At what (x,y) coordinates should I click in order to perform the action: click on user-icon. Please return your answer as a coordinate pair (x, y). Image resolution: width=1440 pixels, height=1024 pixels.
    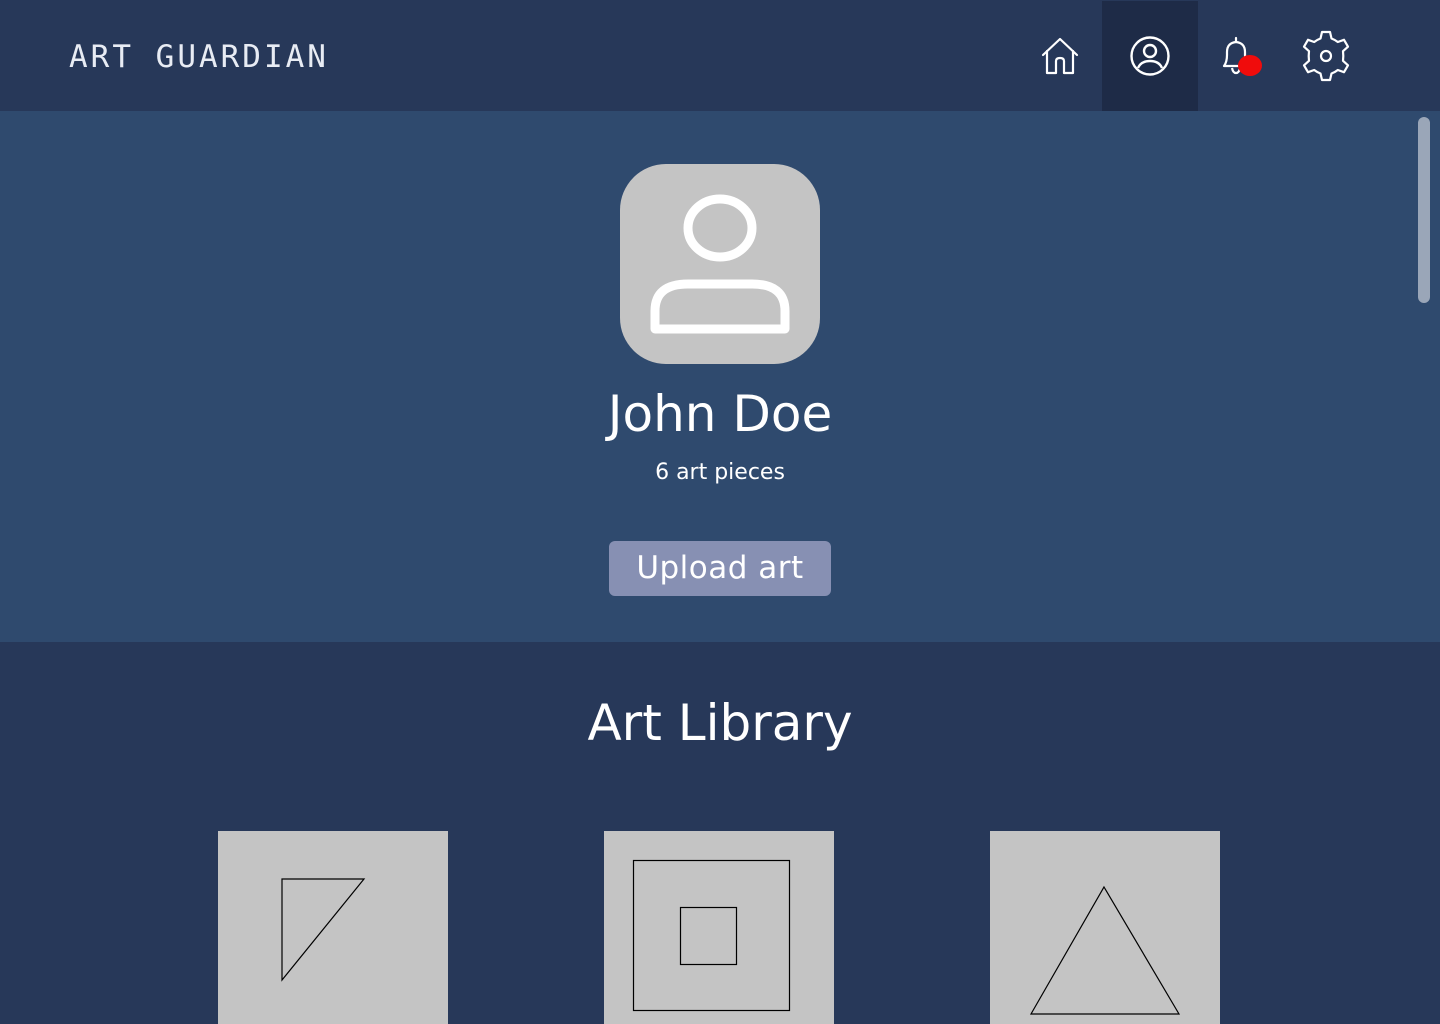
    Looking at the image, I should click on (720, 264).